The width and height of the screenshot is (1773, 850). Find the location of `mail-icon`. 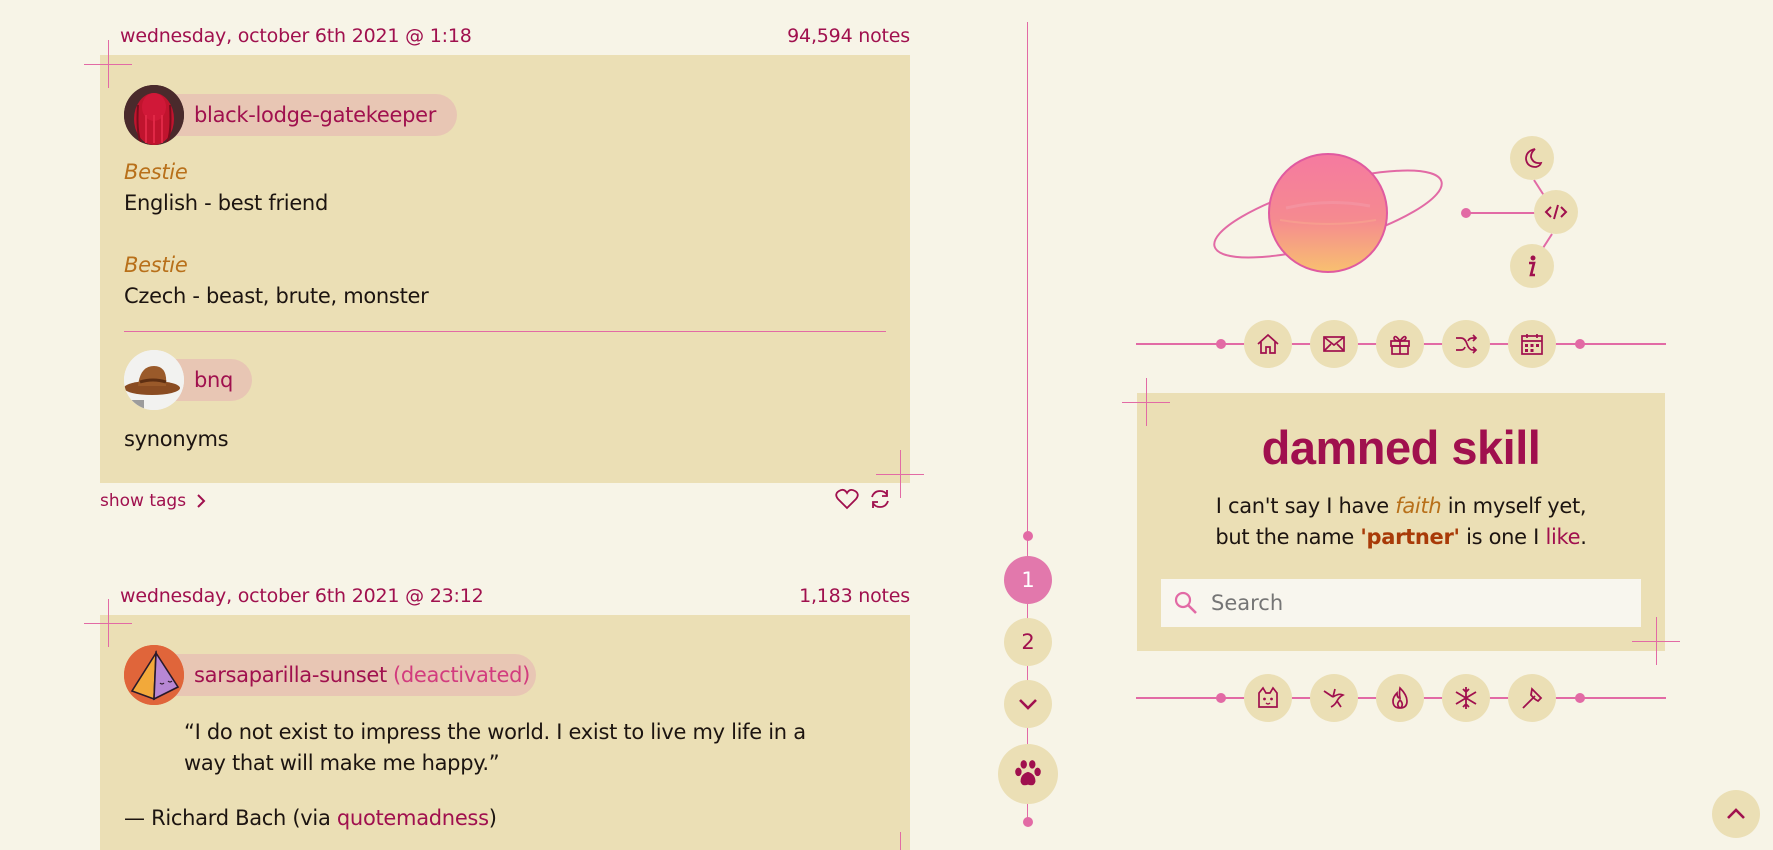

mail-icon is located at coordinates (1334, 344).